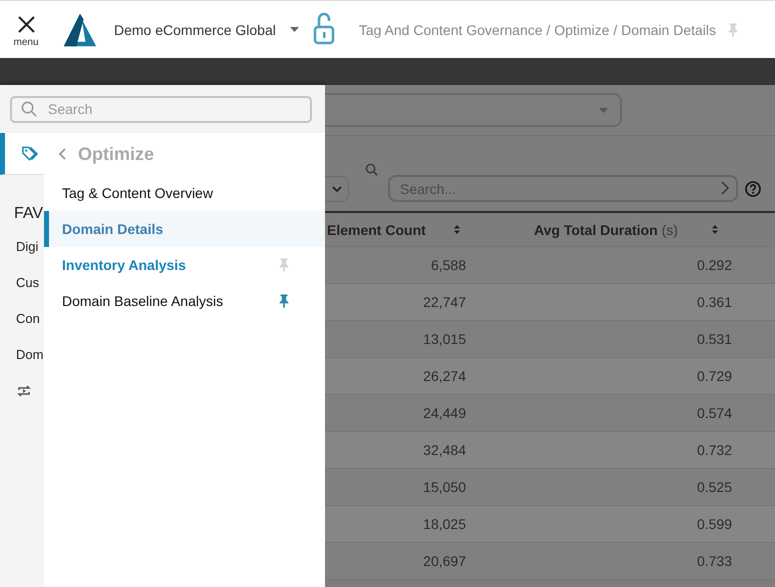 This screenshot has height=587, width=775. Describe the element at coordinates (714, 302) in the screenshot. I see `table-cell: 0.361` at that location.